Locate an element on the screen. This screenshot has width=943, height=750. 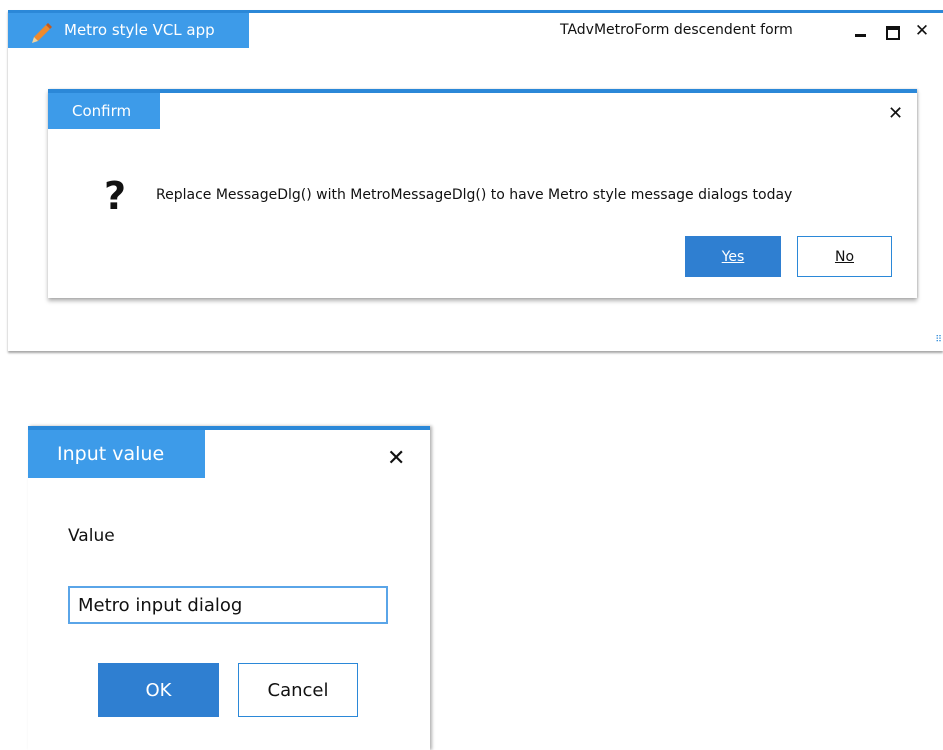
main-title-tab: Metro style VCL app is located at coordinates (128, 30).